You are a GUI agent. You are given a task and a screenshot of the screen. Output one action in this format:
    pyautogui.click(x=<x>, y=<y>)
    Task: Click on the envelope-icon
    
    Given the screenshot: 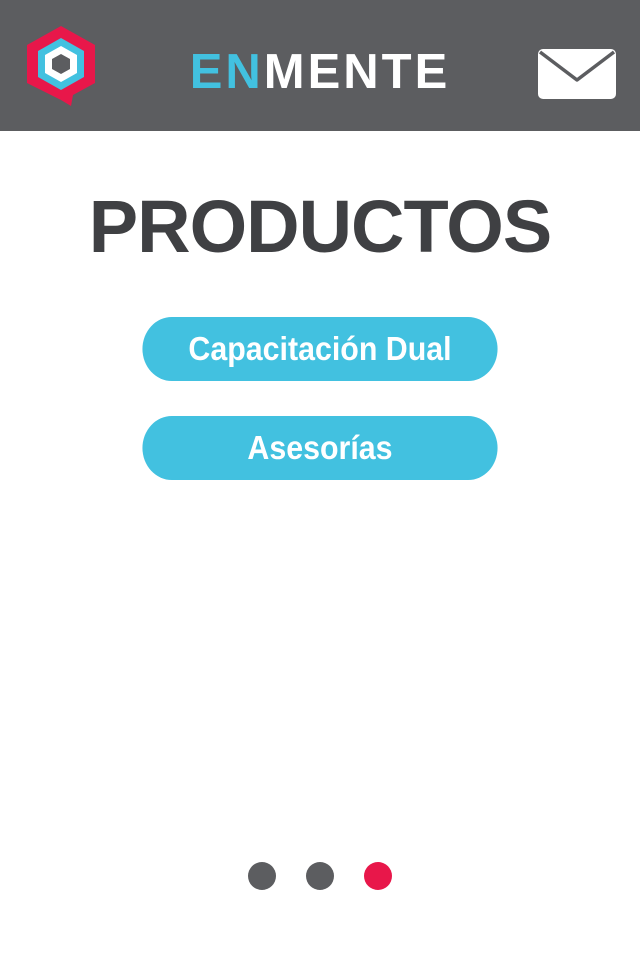 What is the action you would take?
    pyautogui.click(x=577, y=74)
    